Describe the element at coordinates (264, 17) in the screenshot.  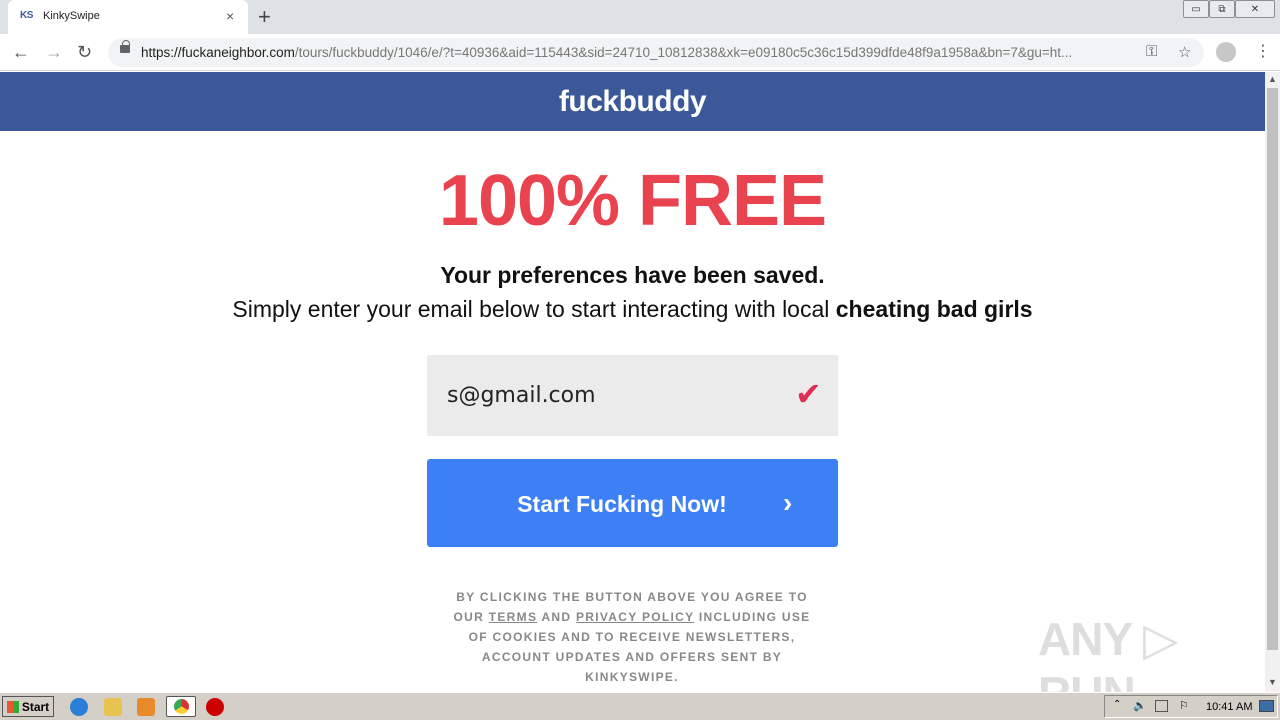
I see `new-tab-button: +` at that location.